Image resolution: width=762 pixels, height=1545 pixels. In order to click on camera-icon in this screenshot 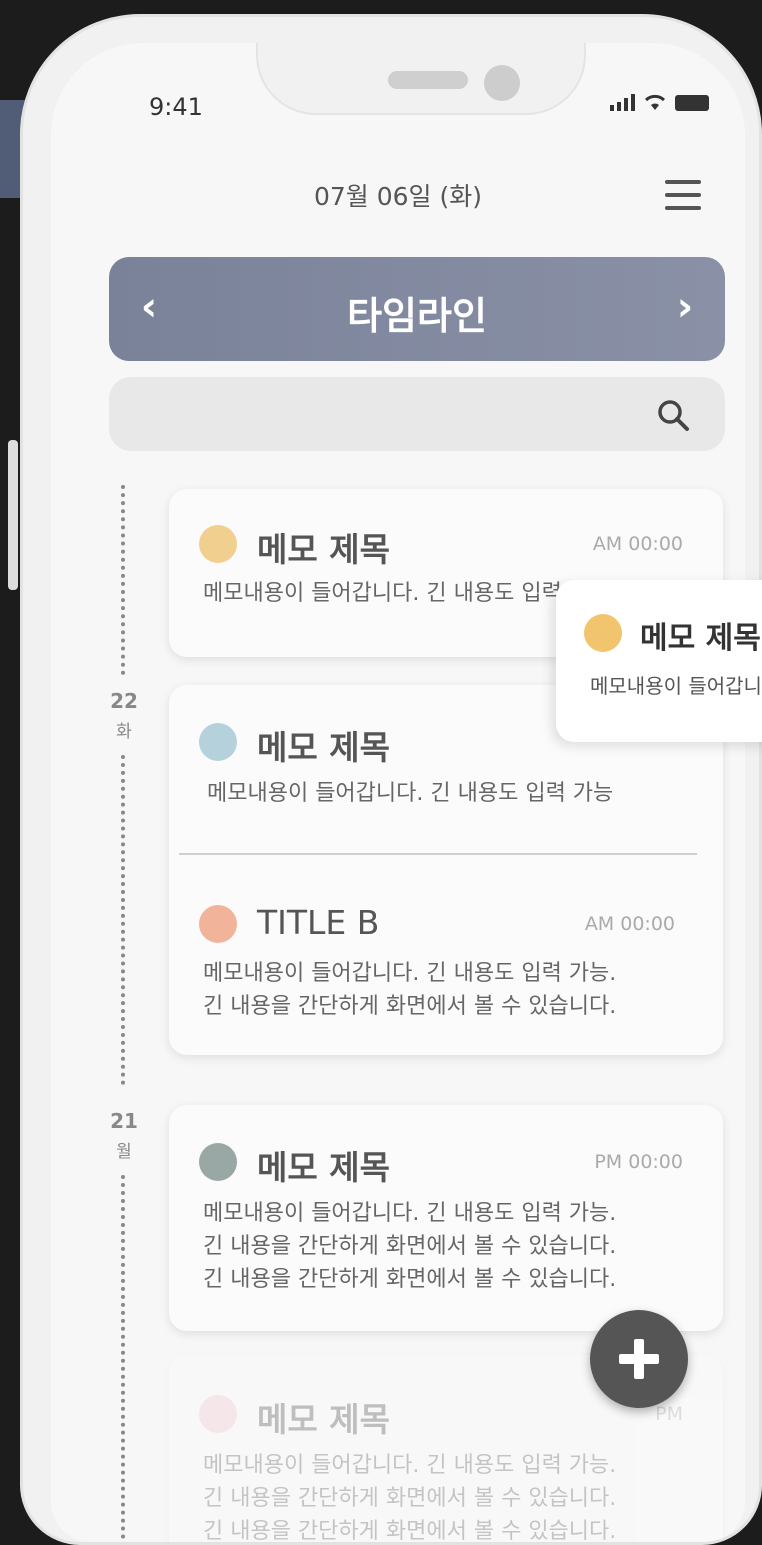, I will do `click(502, 83)`.